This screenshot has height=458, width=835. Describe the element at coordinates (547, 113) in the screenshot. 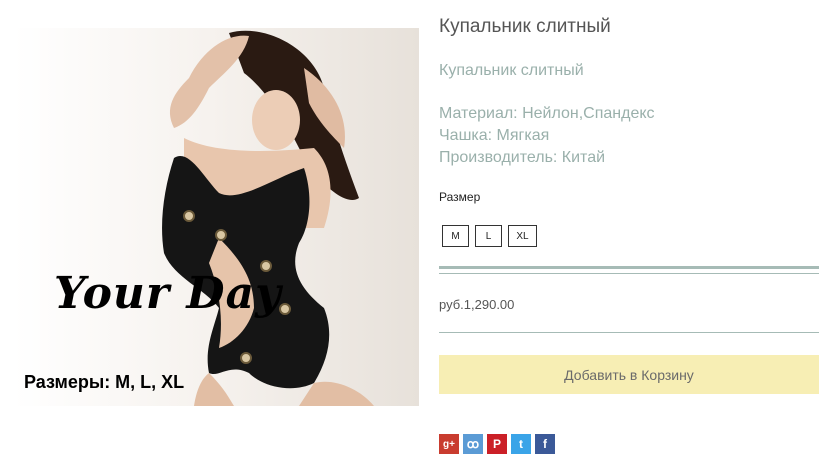

I see `product-material: Материал: Нейлон,Спандекс` at that location.